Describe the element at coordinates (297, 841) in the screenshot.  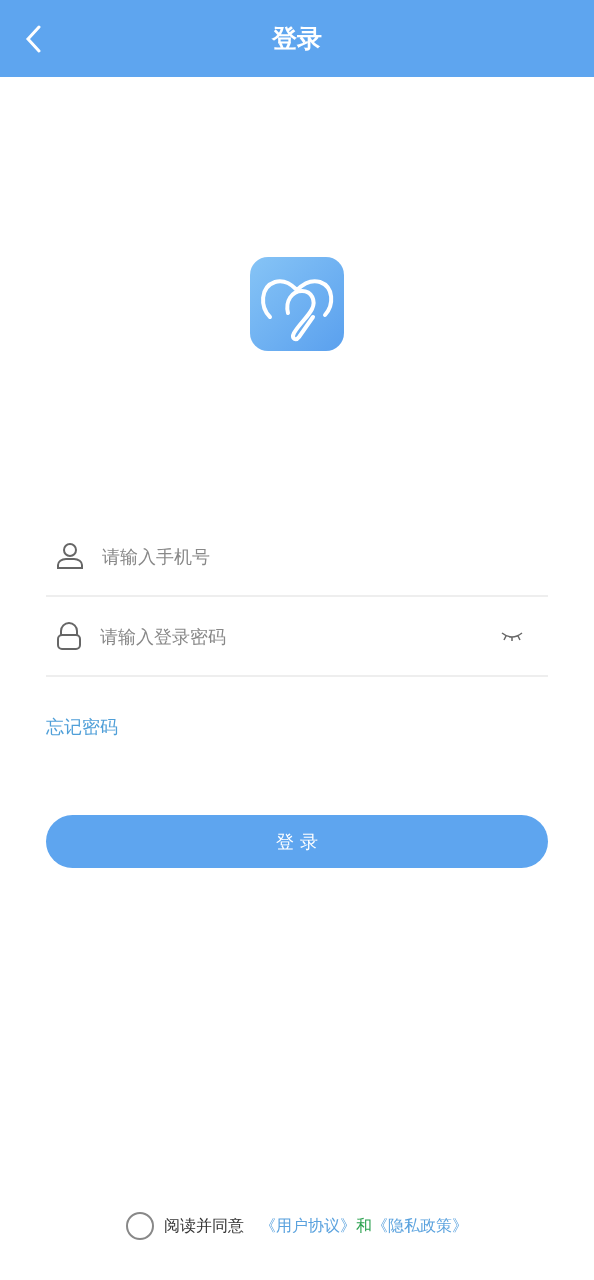
I see `login-button: 登 录` at that location.